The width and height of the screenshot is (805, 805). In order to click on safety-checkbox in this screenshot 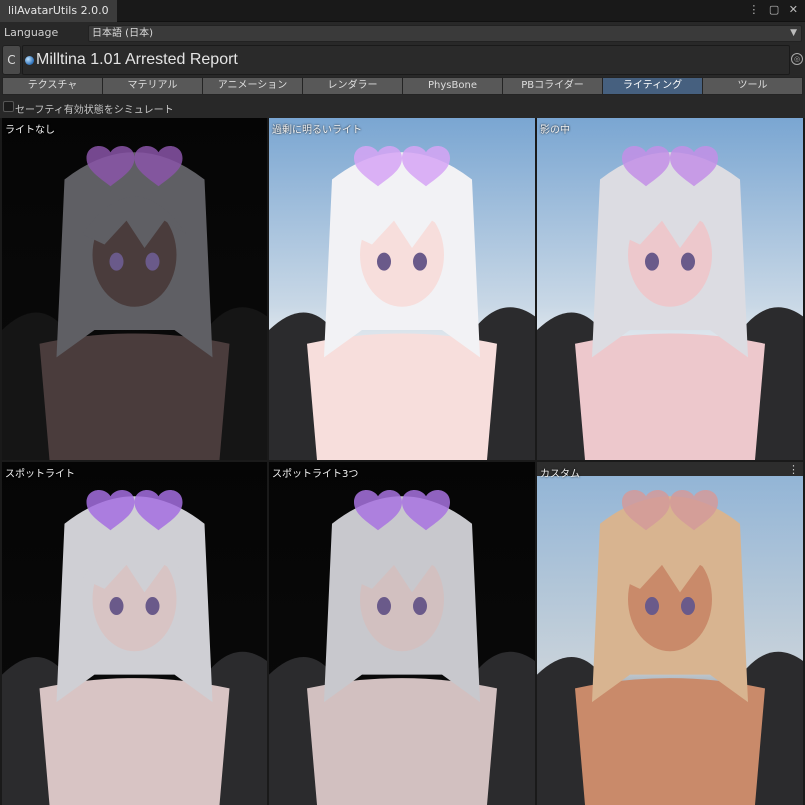, I will do `click(8, 106)`.